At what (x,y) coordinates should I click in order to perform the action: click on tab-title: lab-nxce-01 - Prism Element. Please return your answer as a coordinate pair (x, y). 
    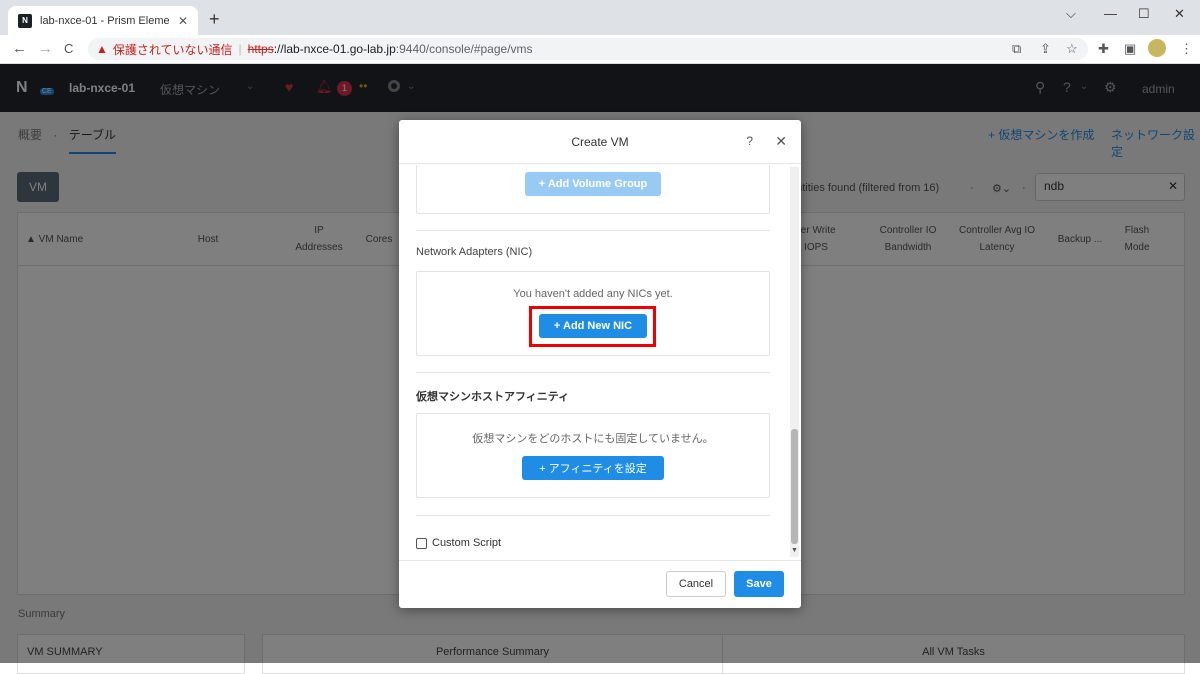
    Looking at the image, I should click on (105, 20).